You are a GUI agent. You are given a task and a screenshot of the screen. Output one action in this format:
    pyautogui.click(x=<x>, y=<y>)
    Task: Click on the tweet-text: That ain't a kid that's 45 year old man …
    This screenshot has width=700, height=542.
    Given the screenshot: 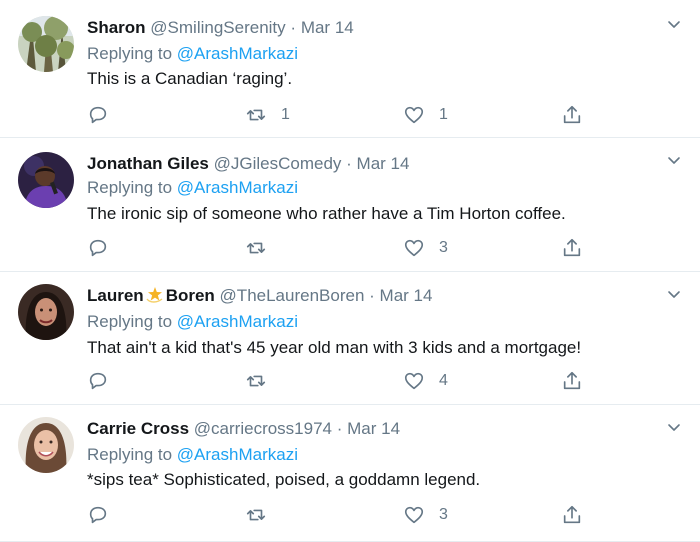 What is the action you would take?
    pyautogui.click(x=334, y=347)
    